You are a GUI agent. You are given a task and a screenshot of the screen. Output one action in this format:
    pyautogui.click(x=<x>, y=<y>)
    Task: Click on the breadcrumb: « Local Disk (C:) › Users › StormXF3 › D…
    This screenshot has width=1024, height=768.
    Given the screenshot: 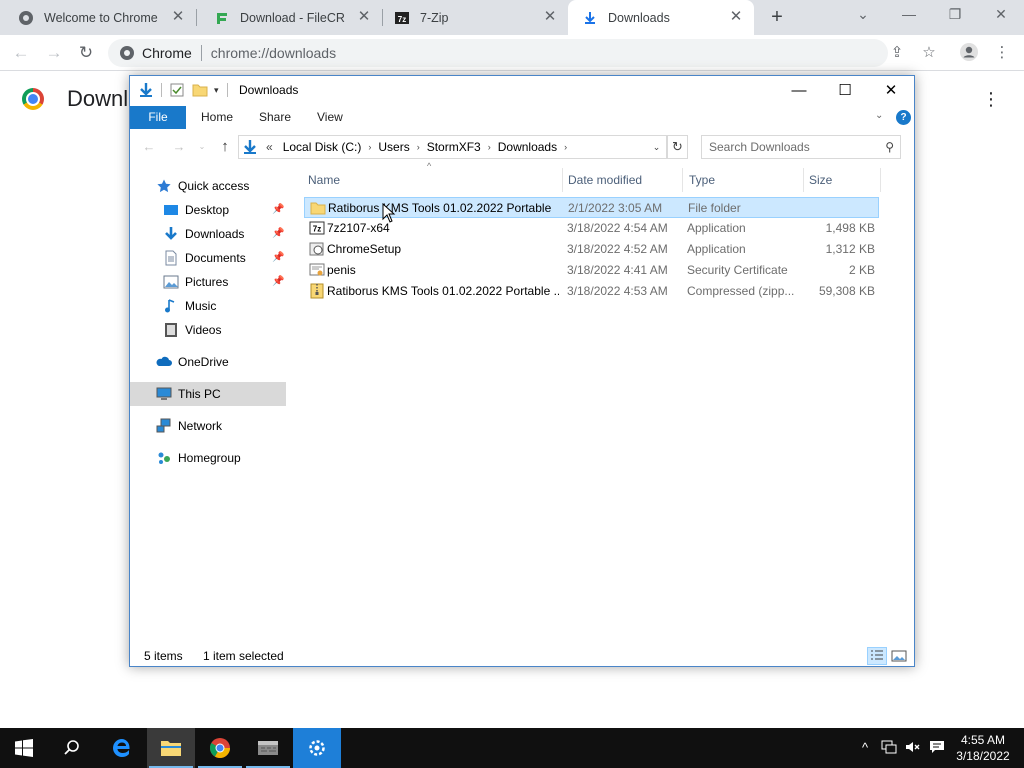 What is the action you would take?
    pyautogui.click(x=463, y=147)
    